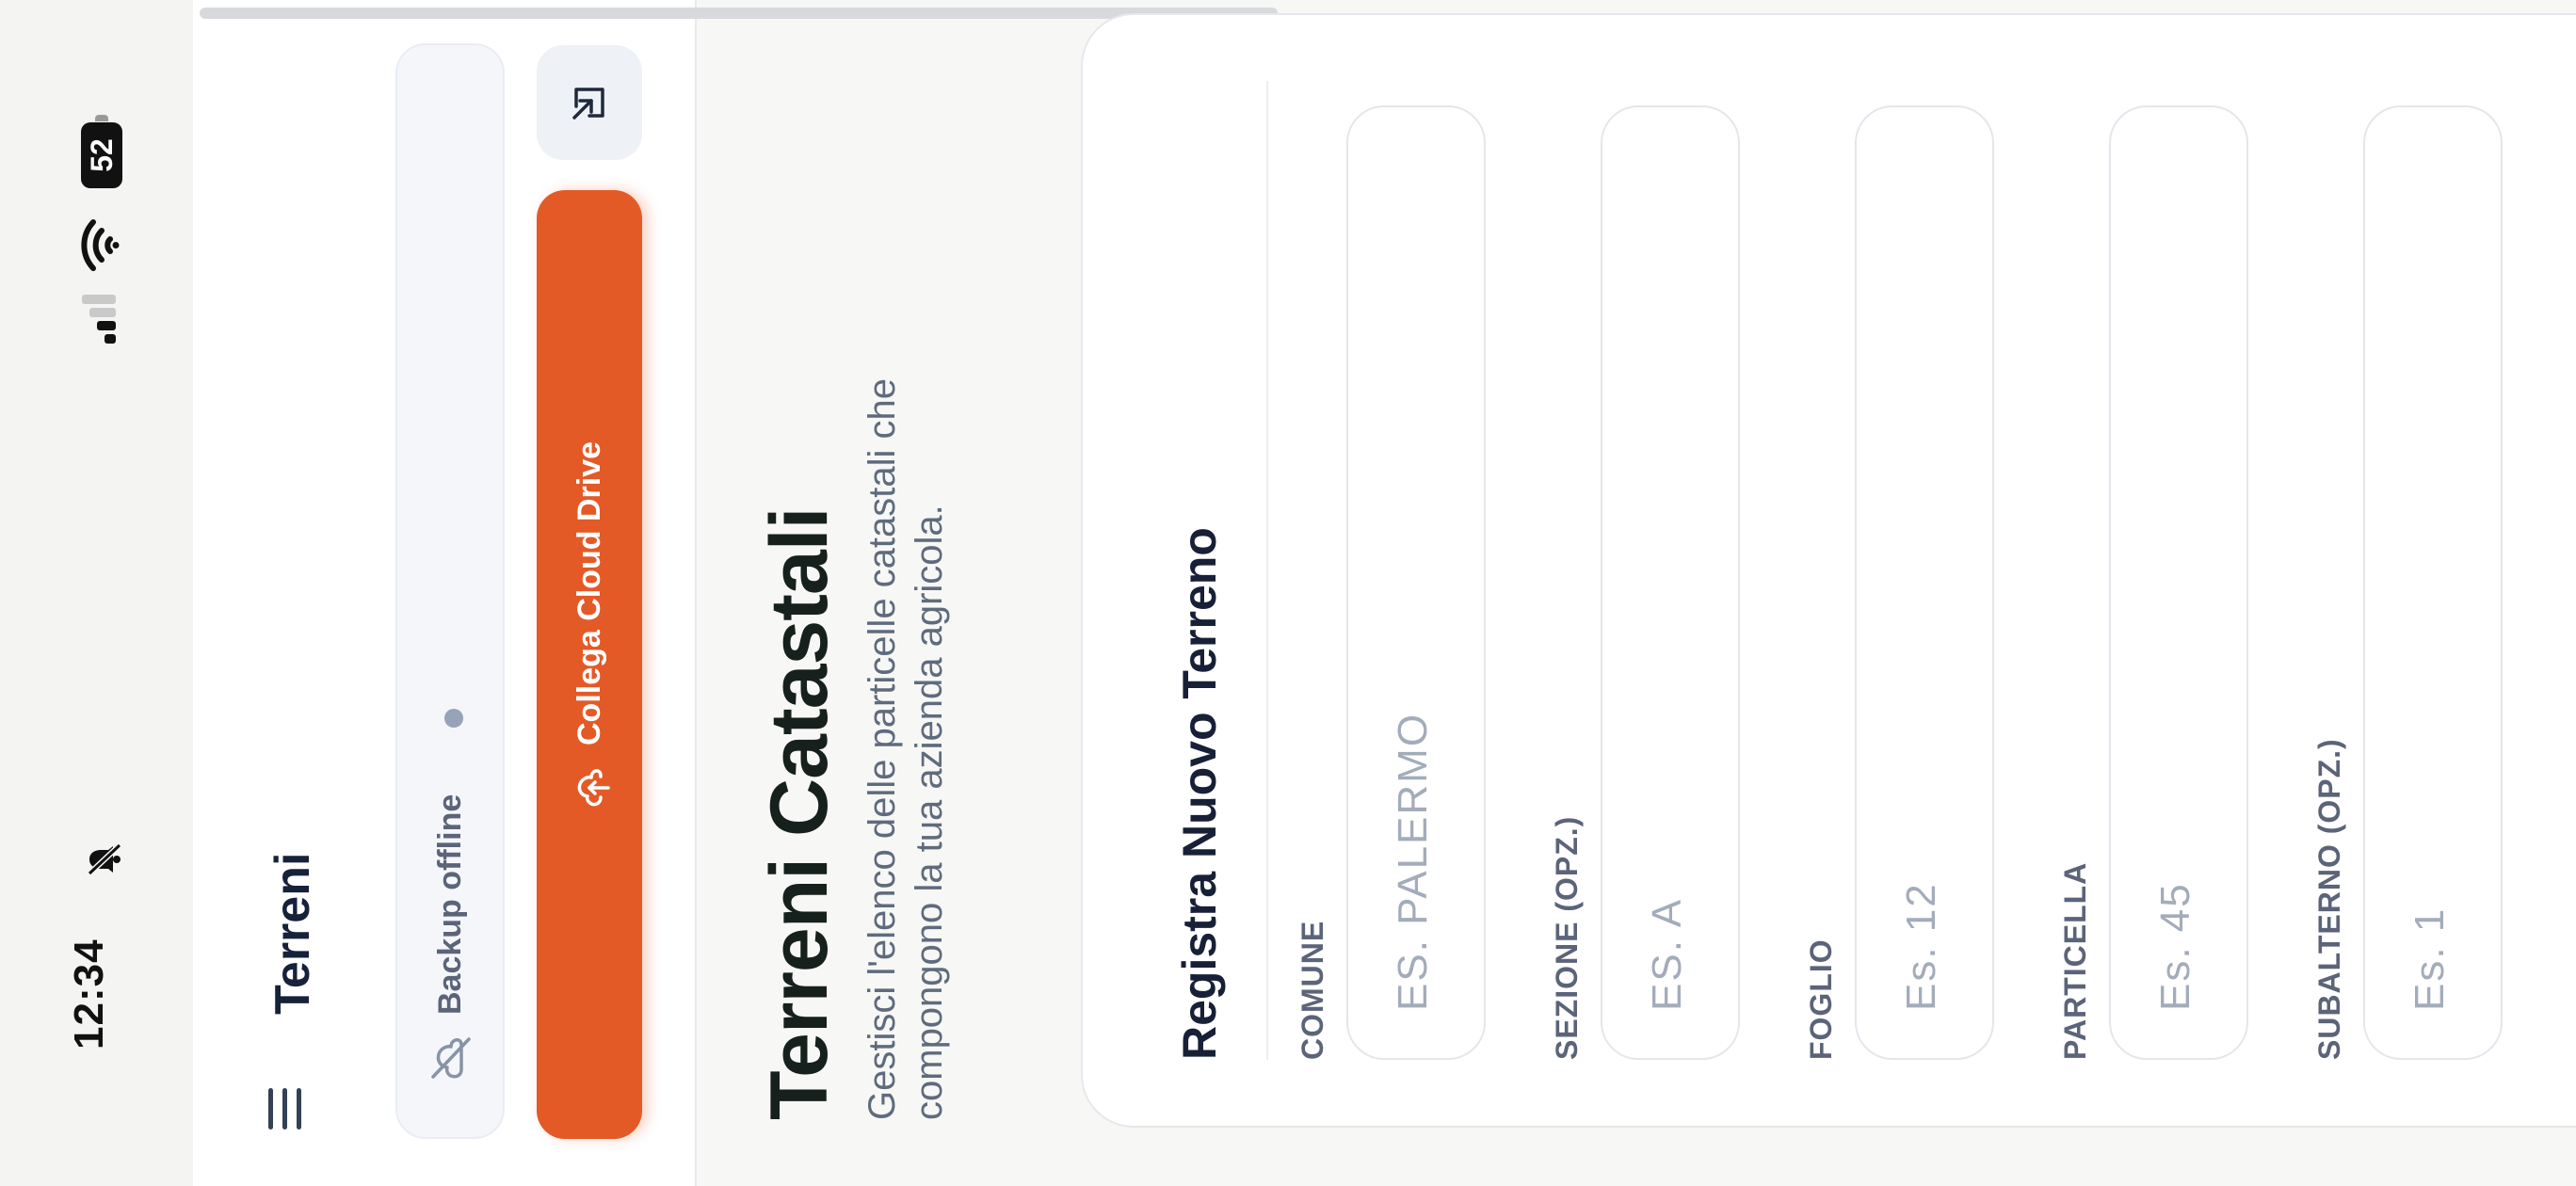 This screenshot has width=2576, height=1186. I want to click on connect-cloud-drive-button: Collega Cloud Drive, so click(589, 664).